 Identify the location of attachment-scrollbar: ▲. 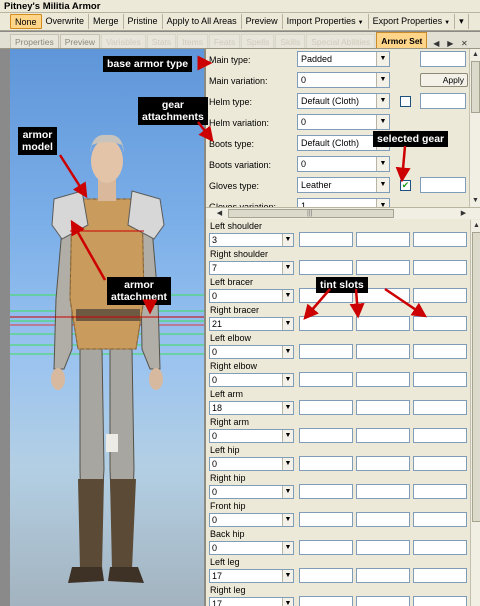
(475, 413).